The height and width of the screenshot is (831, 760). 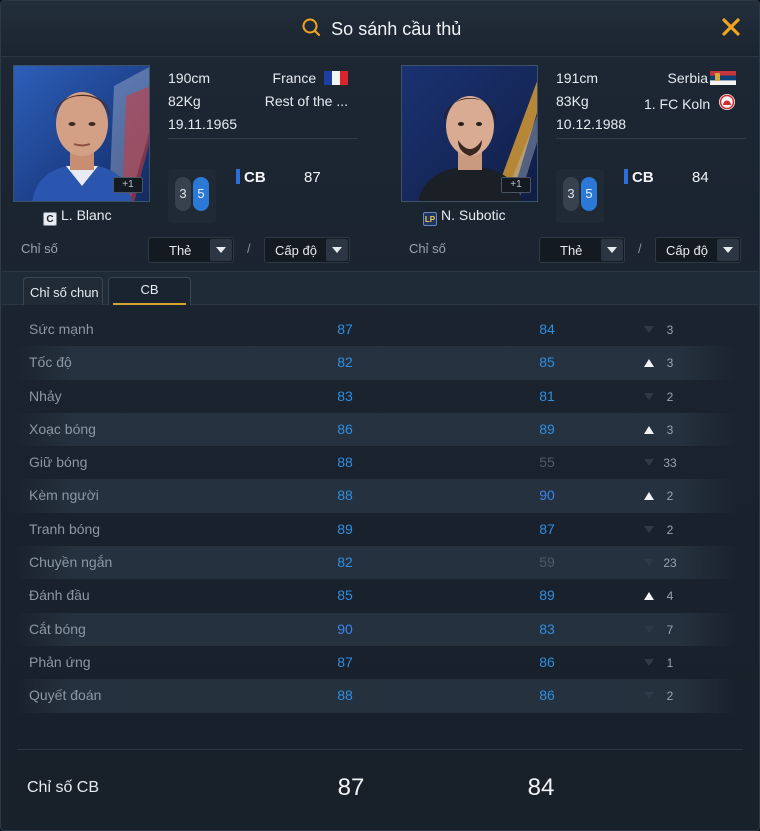 What do you see at coordinates (430, 219) in the screenshot?
I see `card-type-badge: LP` at bounding box center [430, 219].